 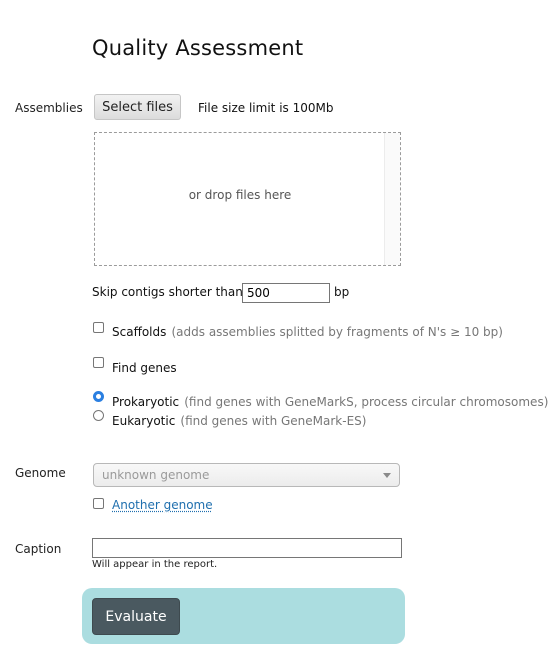 I want to click on caption-label: Caption, so click(x=38, y=549).